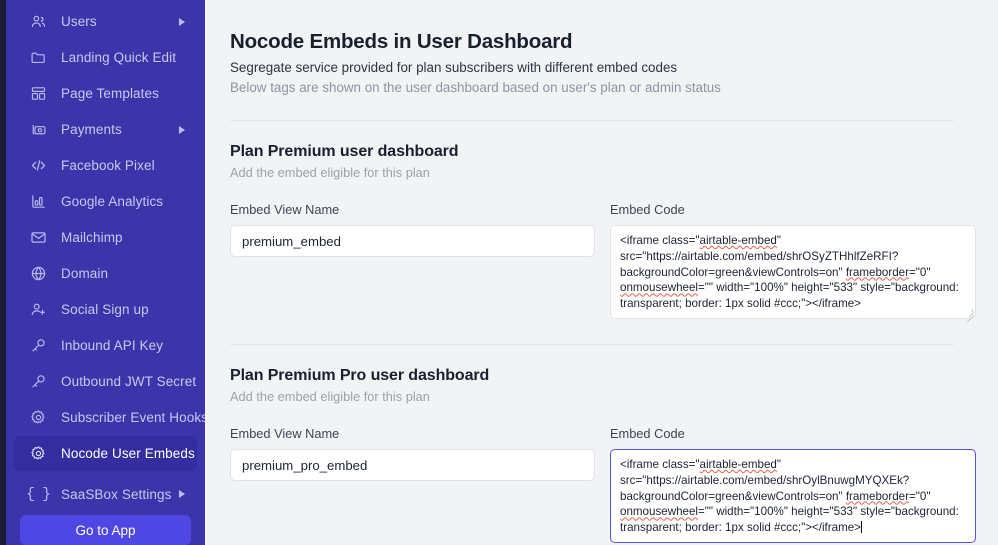  Describe the element at coordinates (38, 130) in the screenshot. I see `payments-icon` at that location.